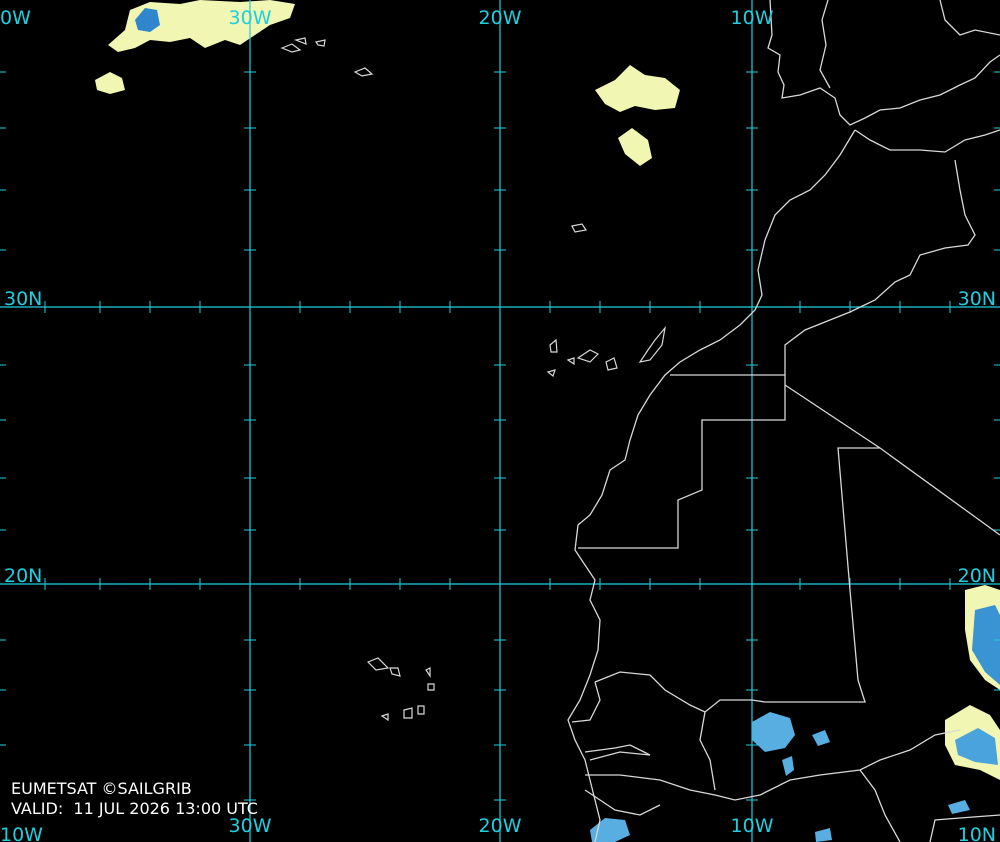 This screenshot has width=1000, height=842. Describe the element at coordinates (570, 361) in the screenshot. I see `canary-gomera` at that location.